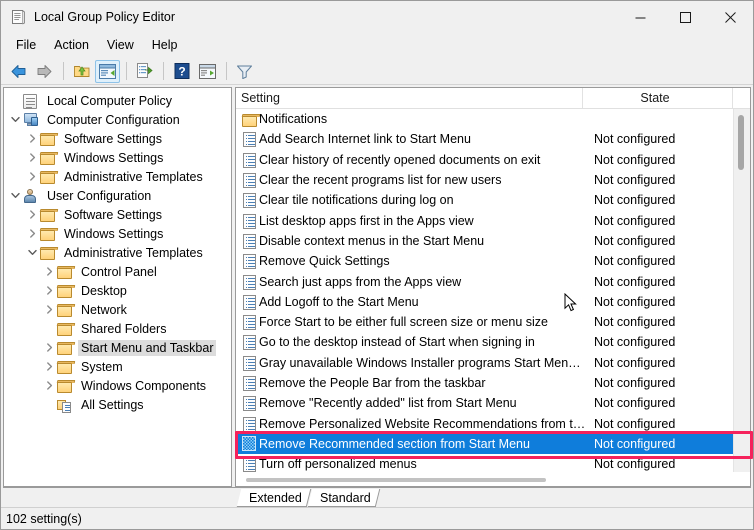 The height and width of the screenshot is (530, 754). Describe the element at coordinates (343, 498) in the screenshot. I see `tab-standard: Standard` at that location.